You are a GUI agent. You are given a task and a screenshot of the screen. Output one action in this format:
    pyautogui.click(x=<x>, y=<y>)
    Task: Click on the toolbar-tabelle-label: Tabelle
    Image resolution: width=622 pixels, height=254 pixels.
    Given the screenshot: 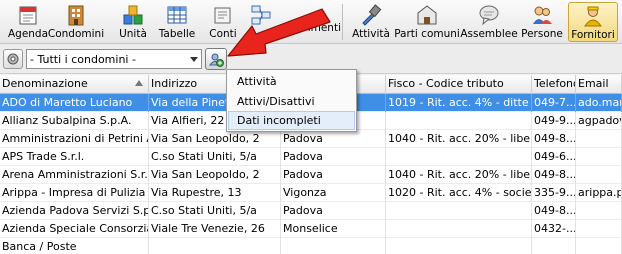 What is the action you would take?
    pyautogui.click(x=177, y=34)
    